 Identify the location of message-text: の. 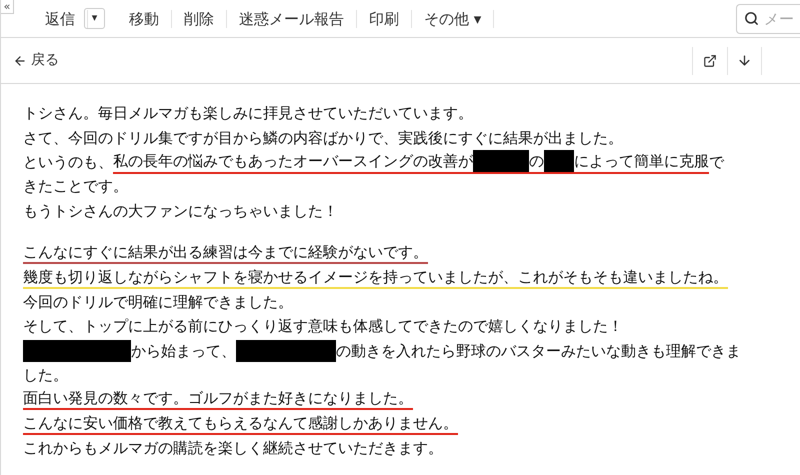
(536, 160).